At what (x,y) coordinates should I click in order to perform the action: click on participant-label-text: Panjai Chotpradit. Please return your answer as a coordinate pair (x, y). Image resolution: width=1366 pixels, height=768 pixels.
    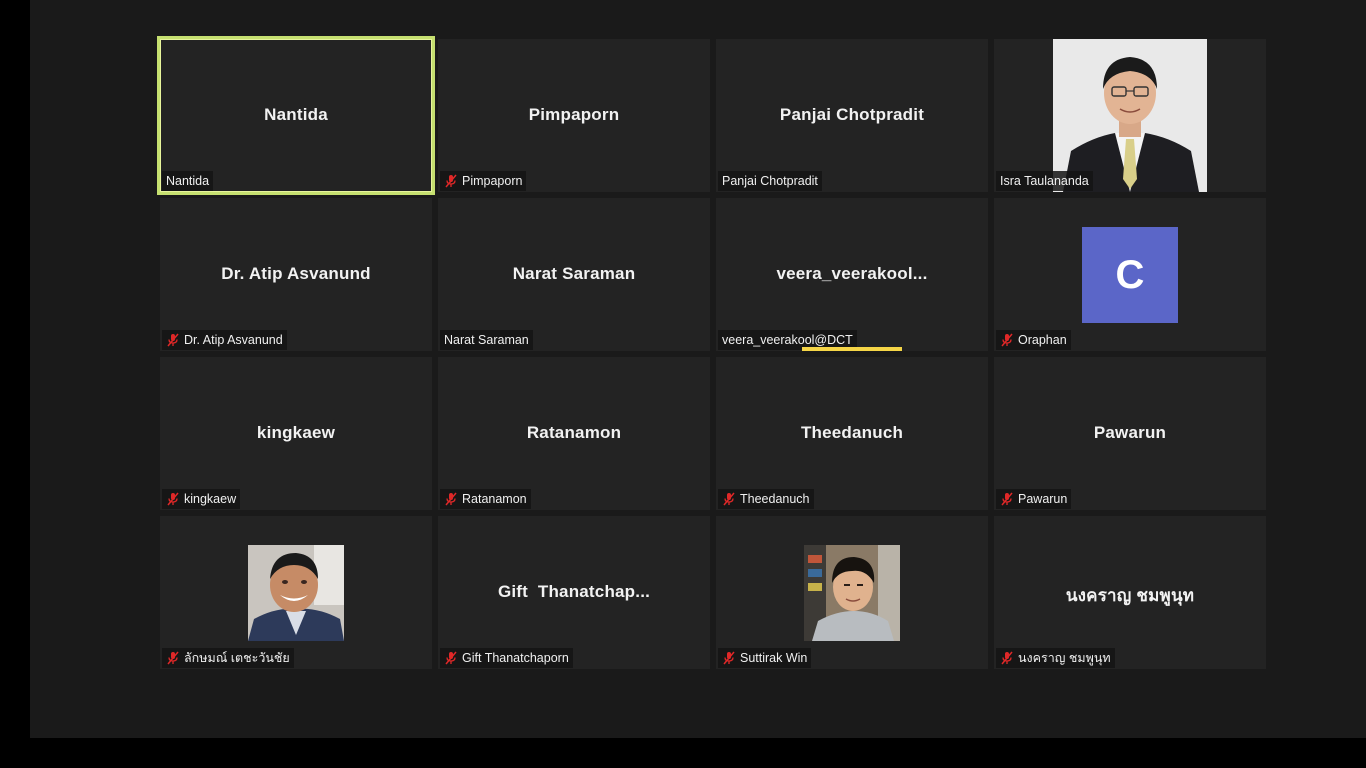
    Looking at the image, I should click on (770, 181).